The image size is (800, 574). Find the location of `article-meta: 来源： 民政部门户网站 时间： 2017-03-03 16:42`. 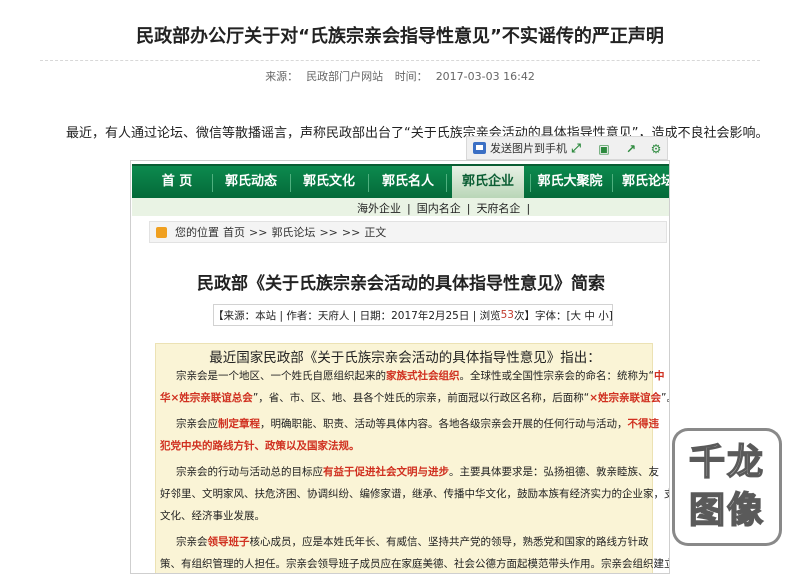

article-meta: 来源： 民政部门户网站 时间： 2017-03-03 16:42 is located at coordinates (400, 76).